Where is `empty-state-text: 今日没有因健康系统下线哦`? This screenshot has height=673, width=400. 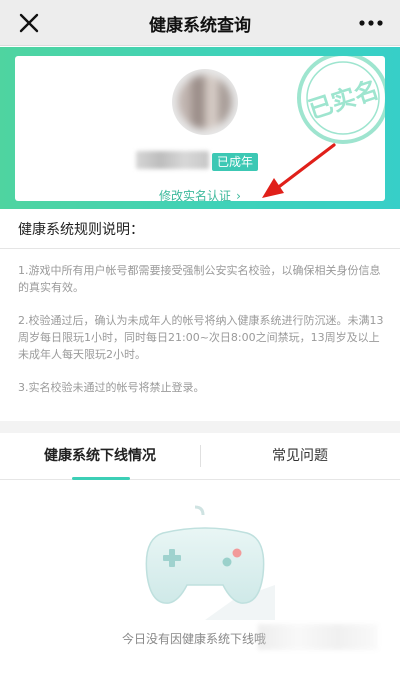 empty-state-text: 今日没有因健康系统下线哦 is located at coordinates (194, 639).